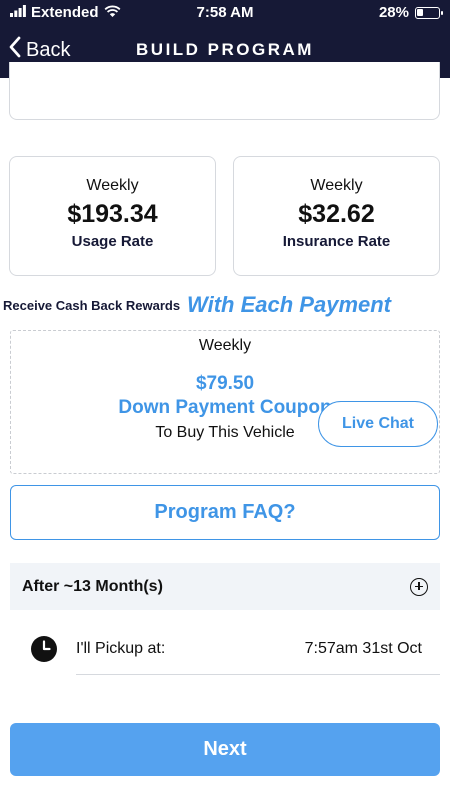 The width and height of the screenshot is (450, 800). Describe the element at coordinates (112, 185) in the screenshot. I see `usage-period: Weekly` at that location.